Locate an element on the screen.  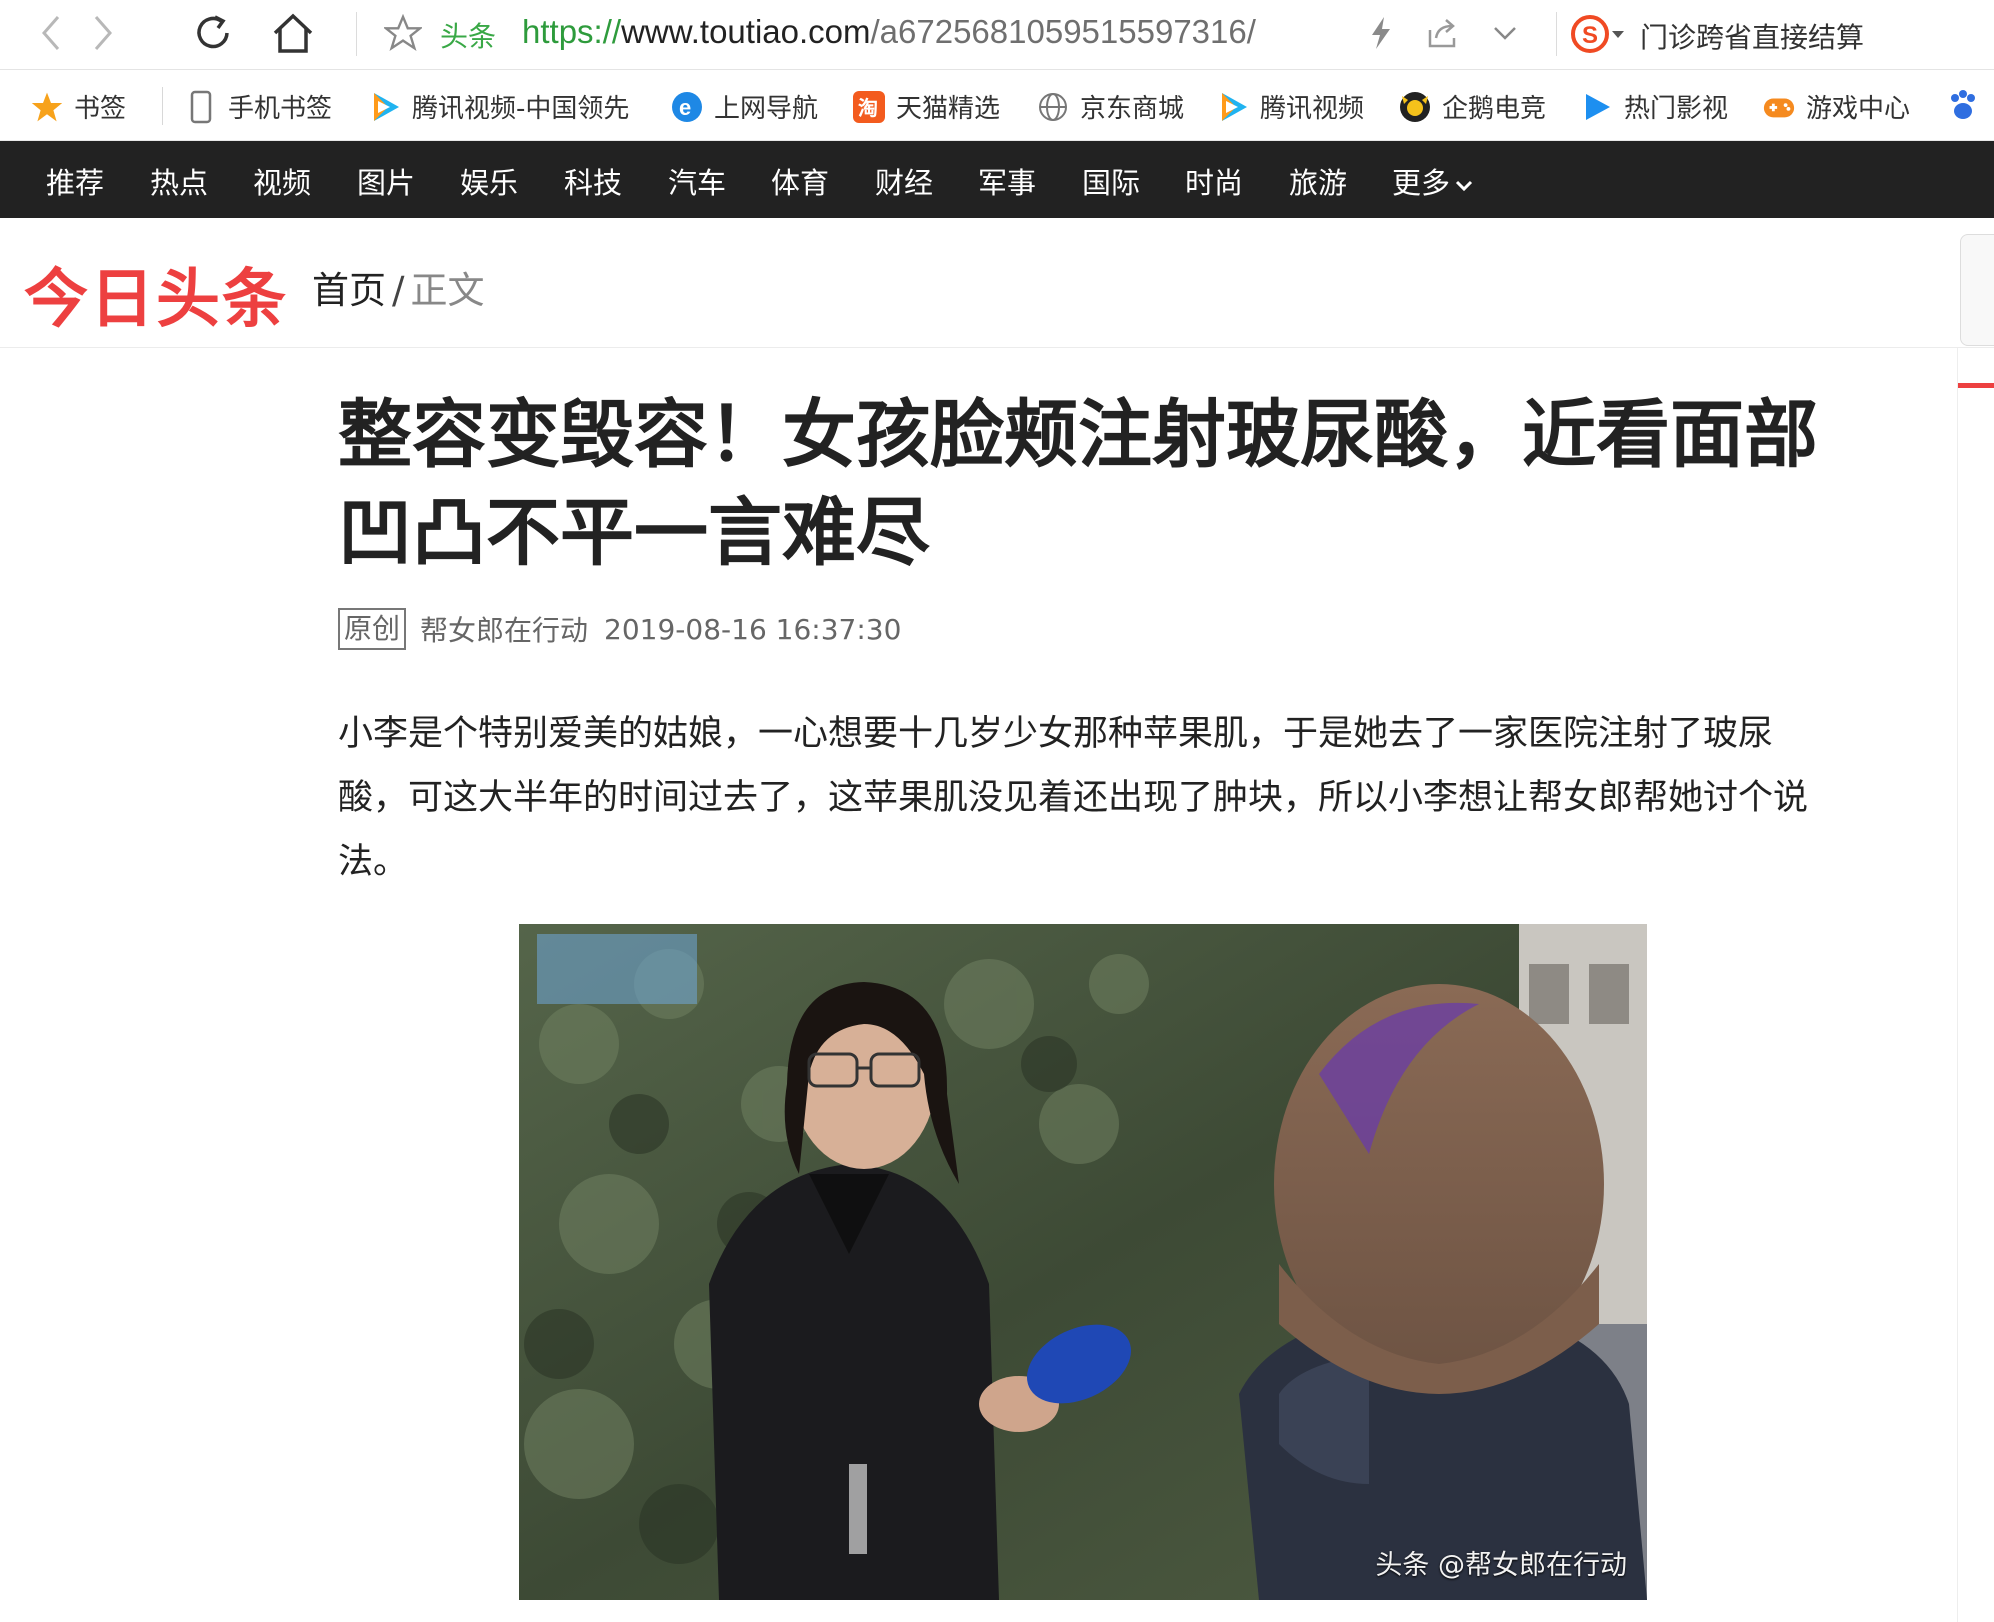
share-icon is located at coordinates (1442, 33).